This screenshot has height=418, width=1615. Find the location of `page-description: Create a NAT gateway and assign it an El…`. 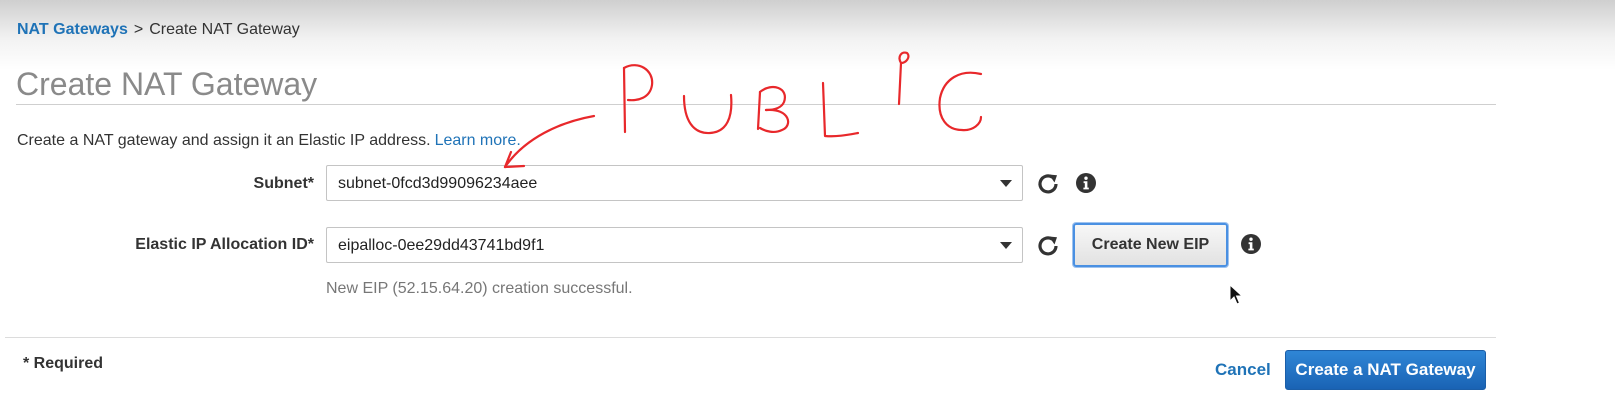

page-description: Create a NAT gateway and assign it an El… is located at coordinates (269, 141).